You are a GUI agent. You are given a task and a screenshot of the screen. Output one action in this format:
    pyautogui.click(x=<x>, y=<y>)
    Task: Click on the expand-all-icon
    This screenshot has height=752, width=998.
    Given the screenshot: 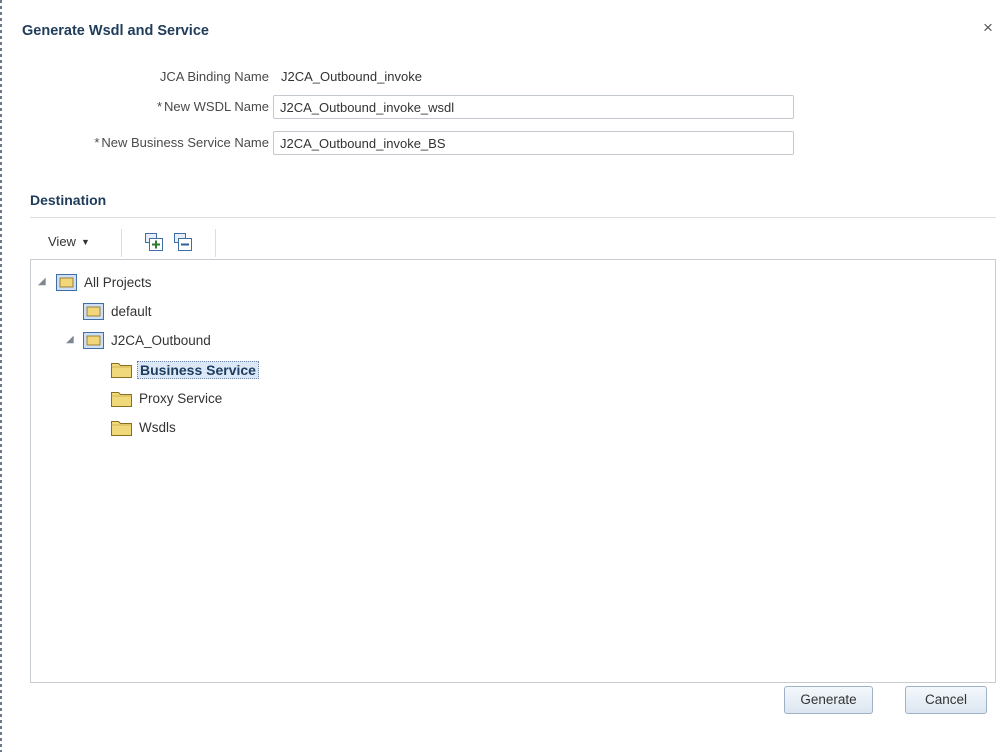 What is the action you would take?
    pyautogui.click(x=154, y=242)
    